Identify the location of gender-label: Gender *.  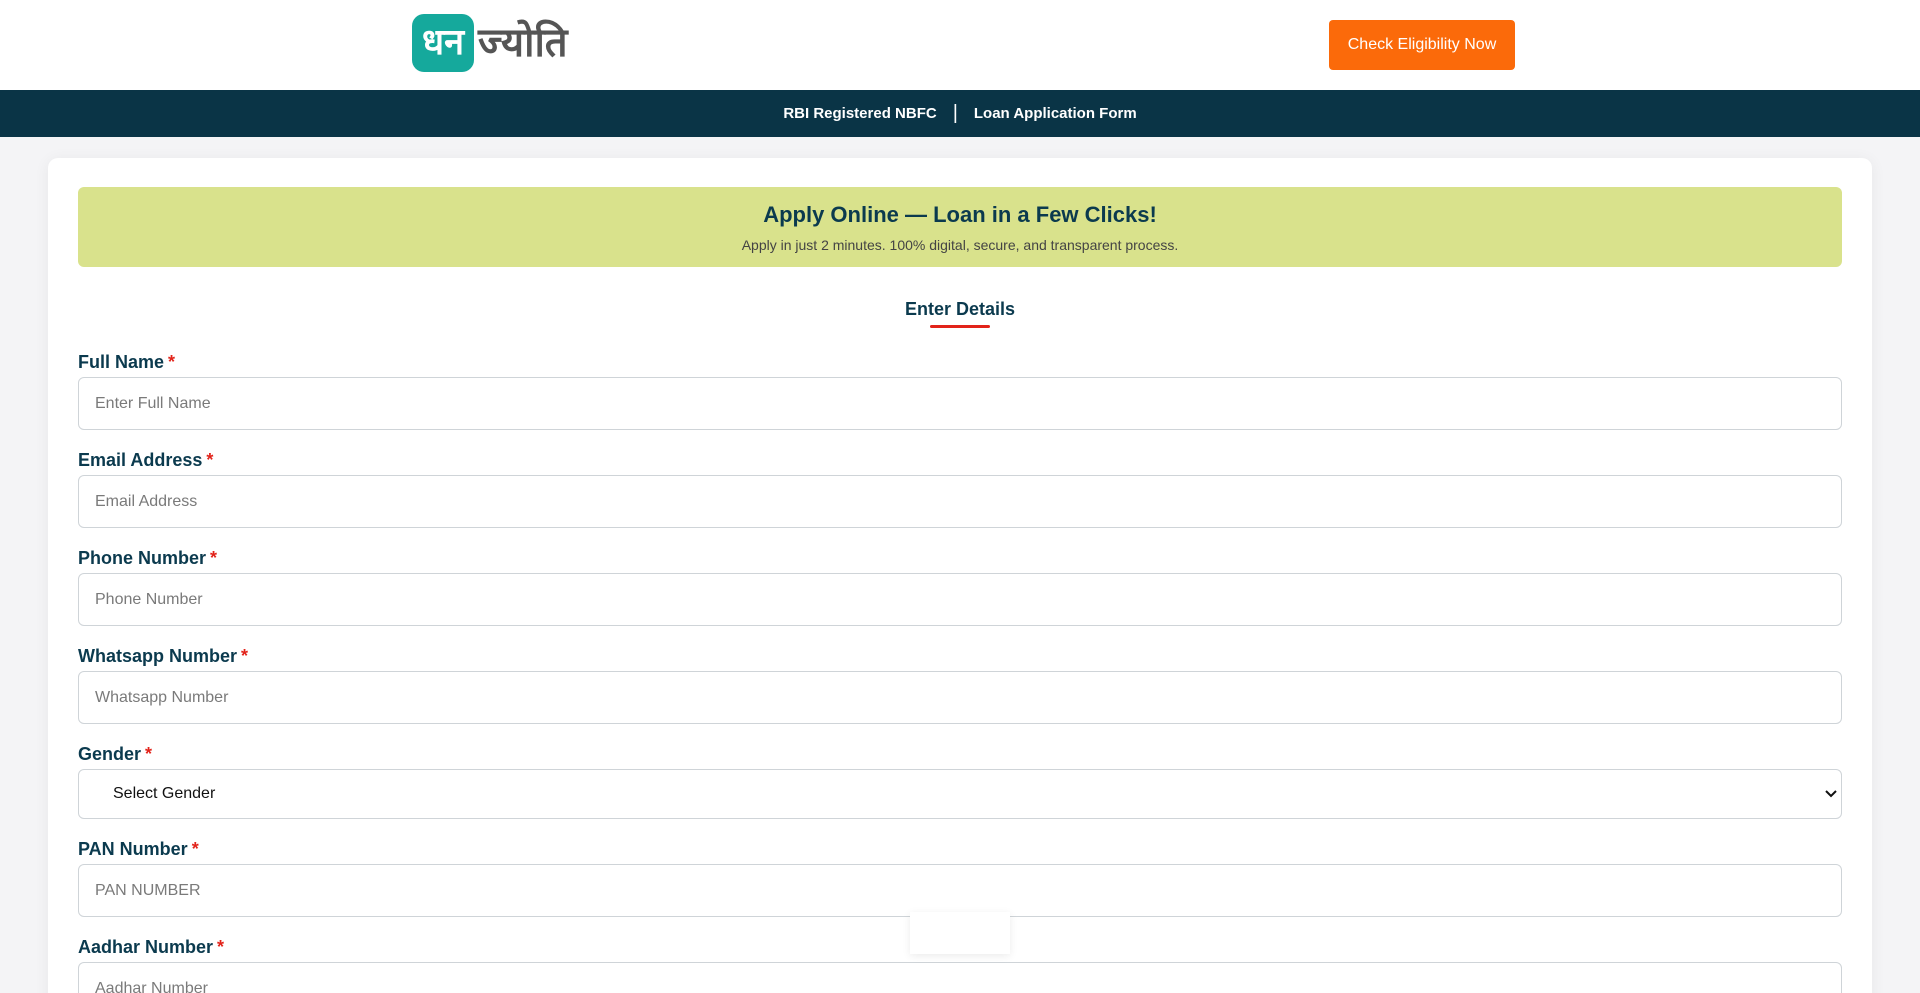
(115, 754).